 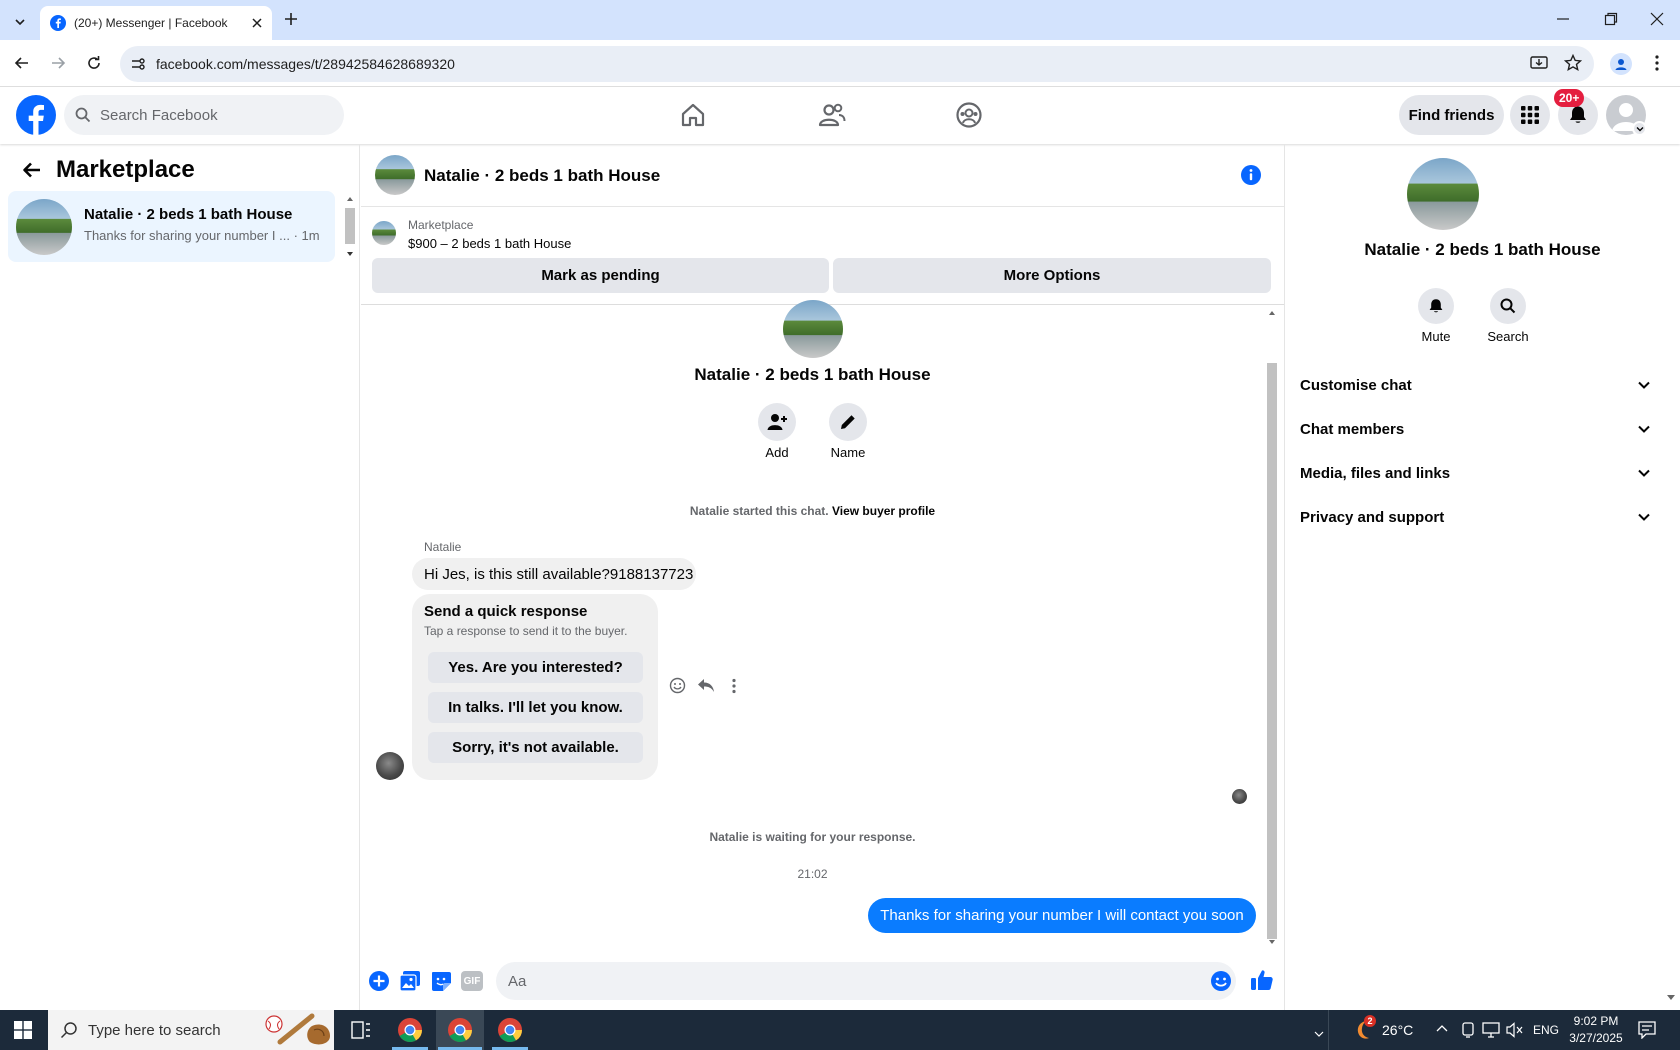 I want to click on chat-members-row: Chat members, so click(x=1475, y=429).